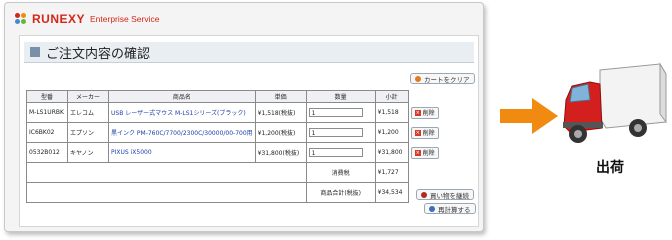 The image size is (672, 240). I want to click on cart-icon, so click(424, 194).